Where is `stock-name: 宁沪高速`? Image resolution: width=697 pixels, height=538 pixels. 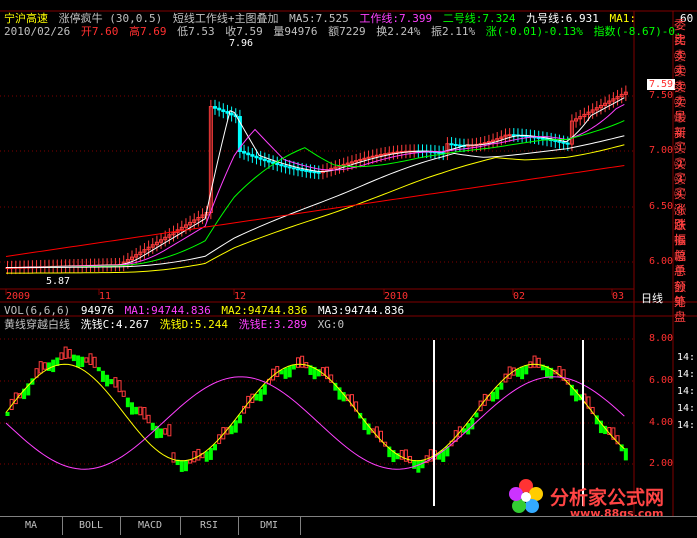 stock-name: 宁沪高速 is located at coordinates (26, 18).